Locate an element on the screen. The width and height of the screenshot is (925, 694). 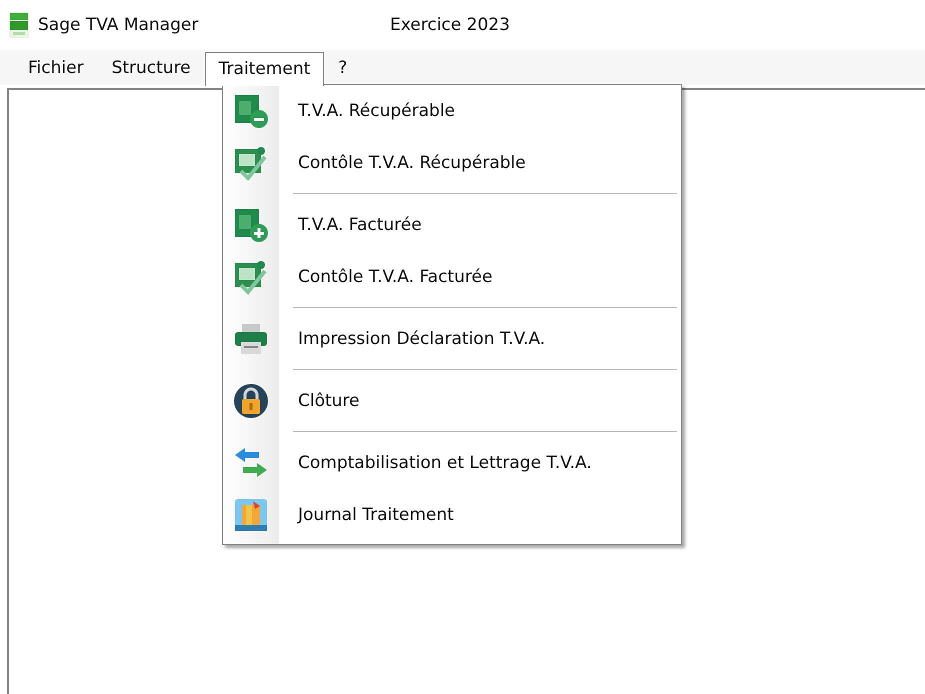
menu-item: Fichier is located at coordinates (56, 68).